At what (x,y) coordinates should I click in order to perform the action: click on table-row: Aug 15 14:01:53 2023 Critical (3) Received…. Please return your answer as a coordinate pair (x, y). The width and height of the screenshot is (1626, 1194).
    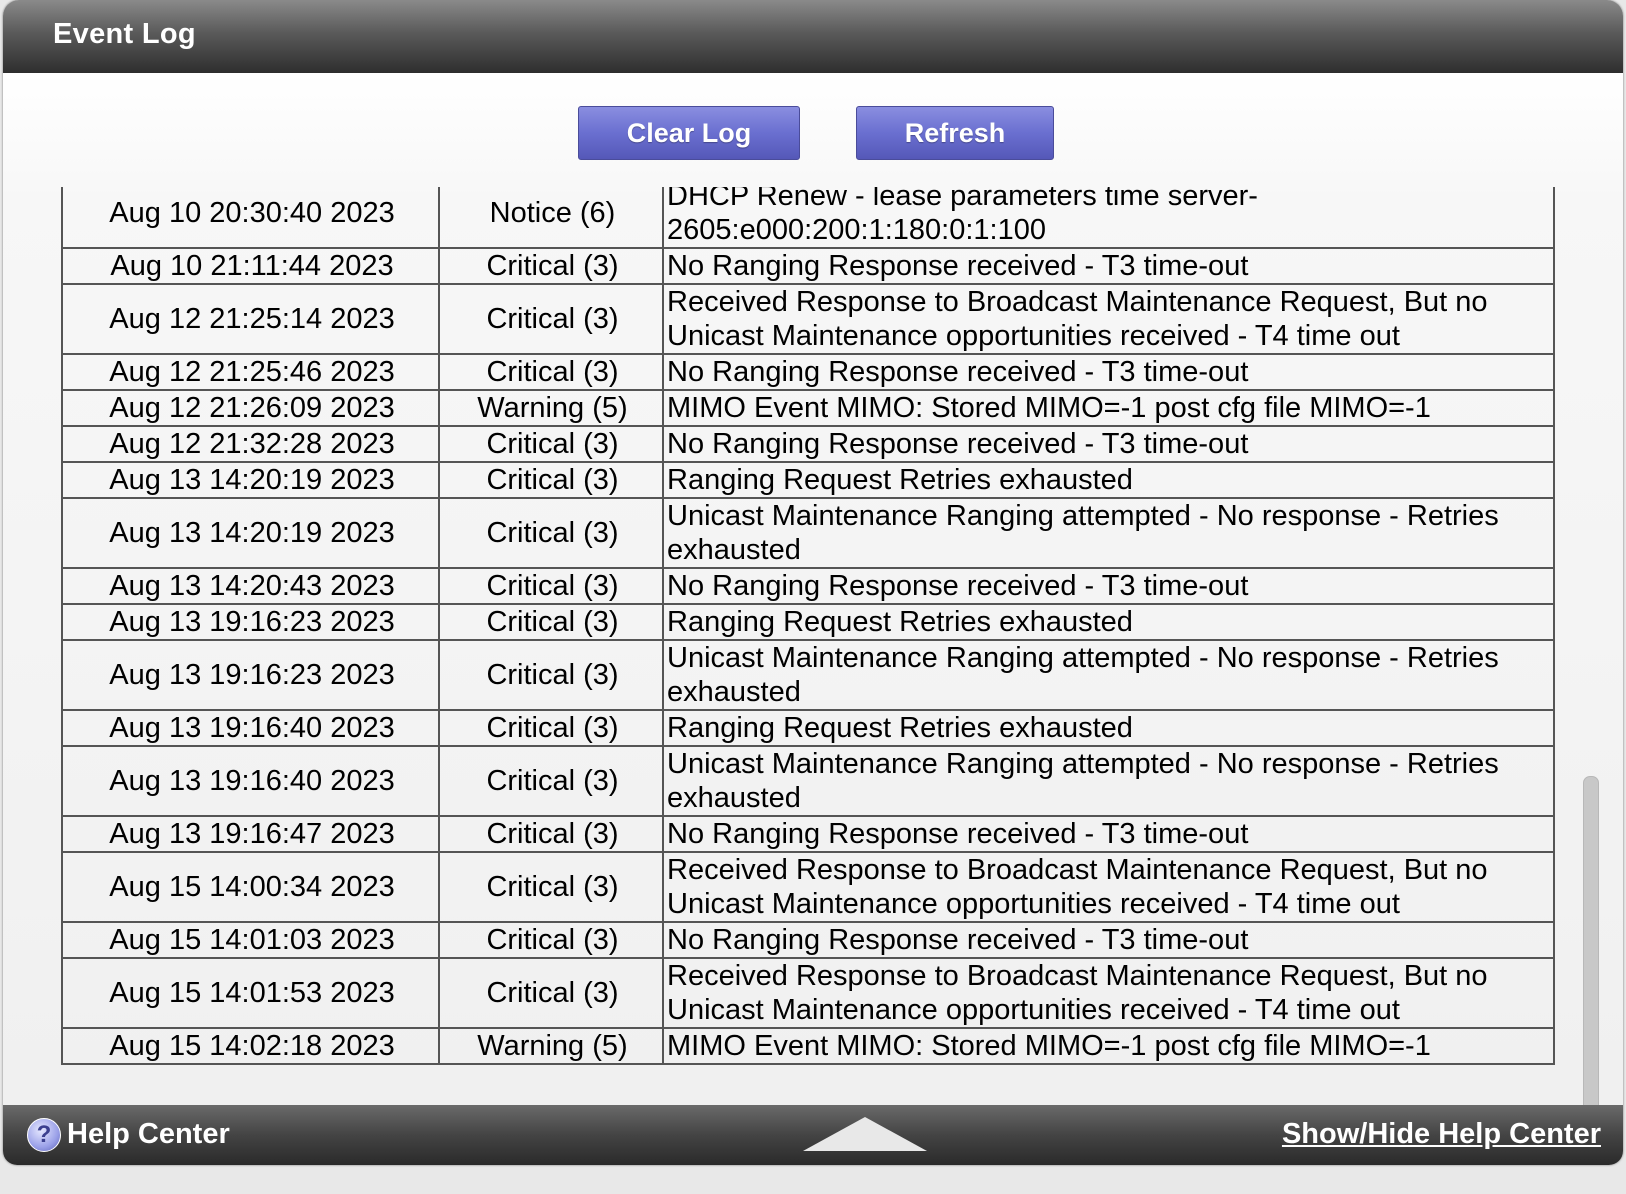
    Looking at the image, I should click on (808, 993).